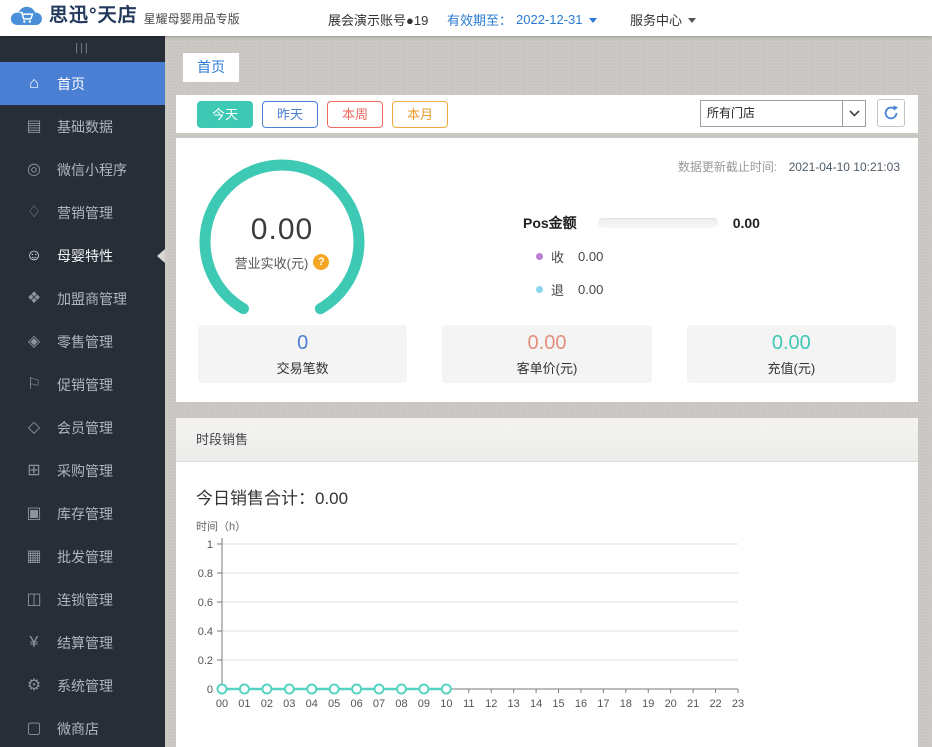 This screenshot has width=932, height=747. I want to click on sidebar-item-marketing: ♢ 营销管理, so click(82, 212).